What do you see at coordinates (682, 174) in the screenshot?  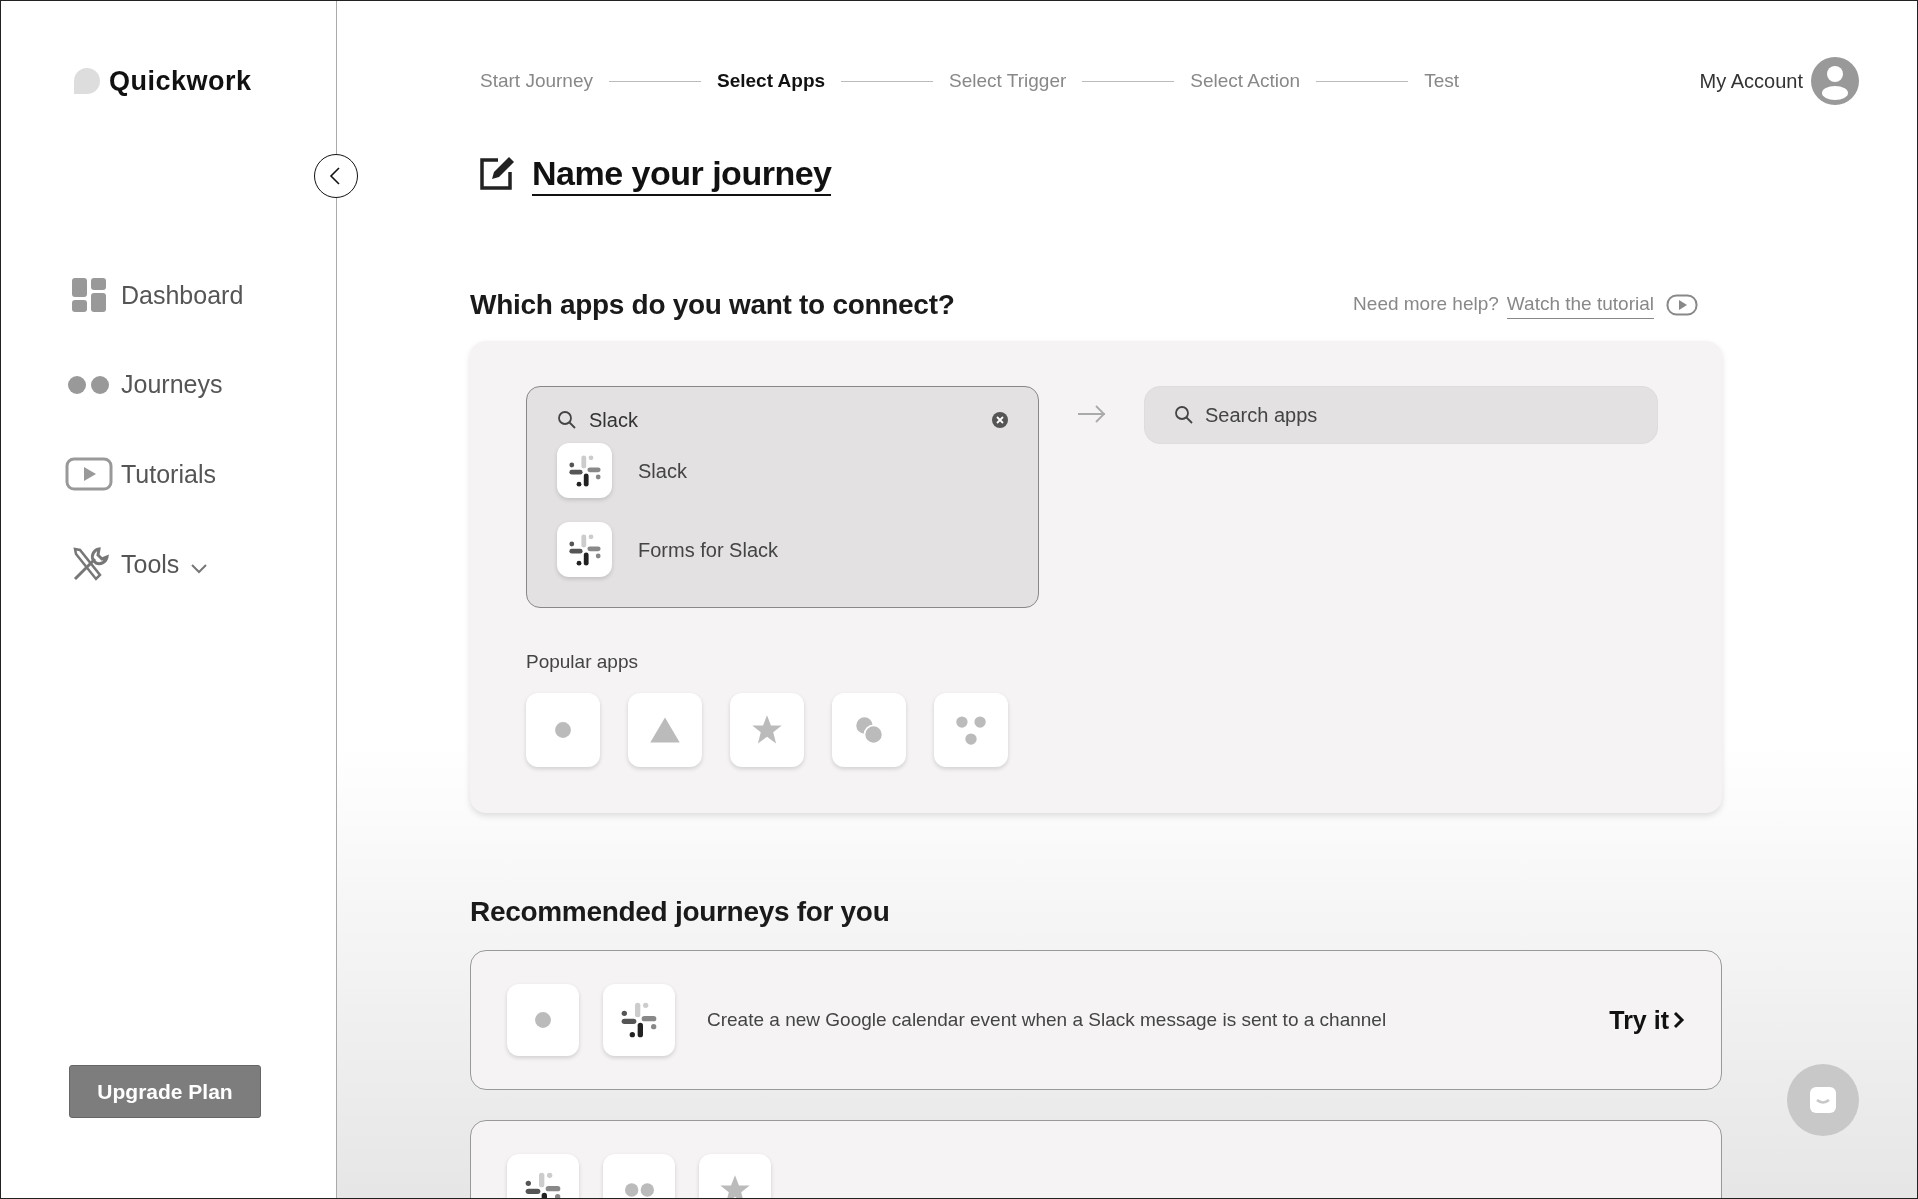 I see `journey-name-field: Name your journey` at bounding box center [682, 174].